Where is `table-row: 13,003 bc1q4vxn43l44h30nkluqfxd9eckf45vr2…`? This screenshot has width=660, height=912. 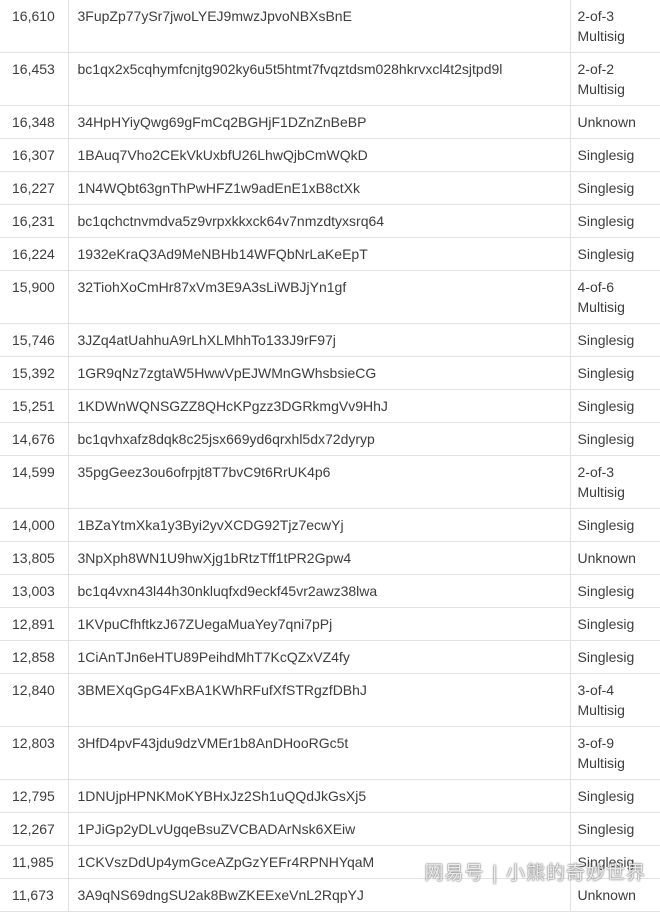
table-row: 13,003 bc1q4vxn43l44h30nkluqfxd9eckf45vr2… is located at coordinates (330, 591).